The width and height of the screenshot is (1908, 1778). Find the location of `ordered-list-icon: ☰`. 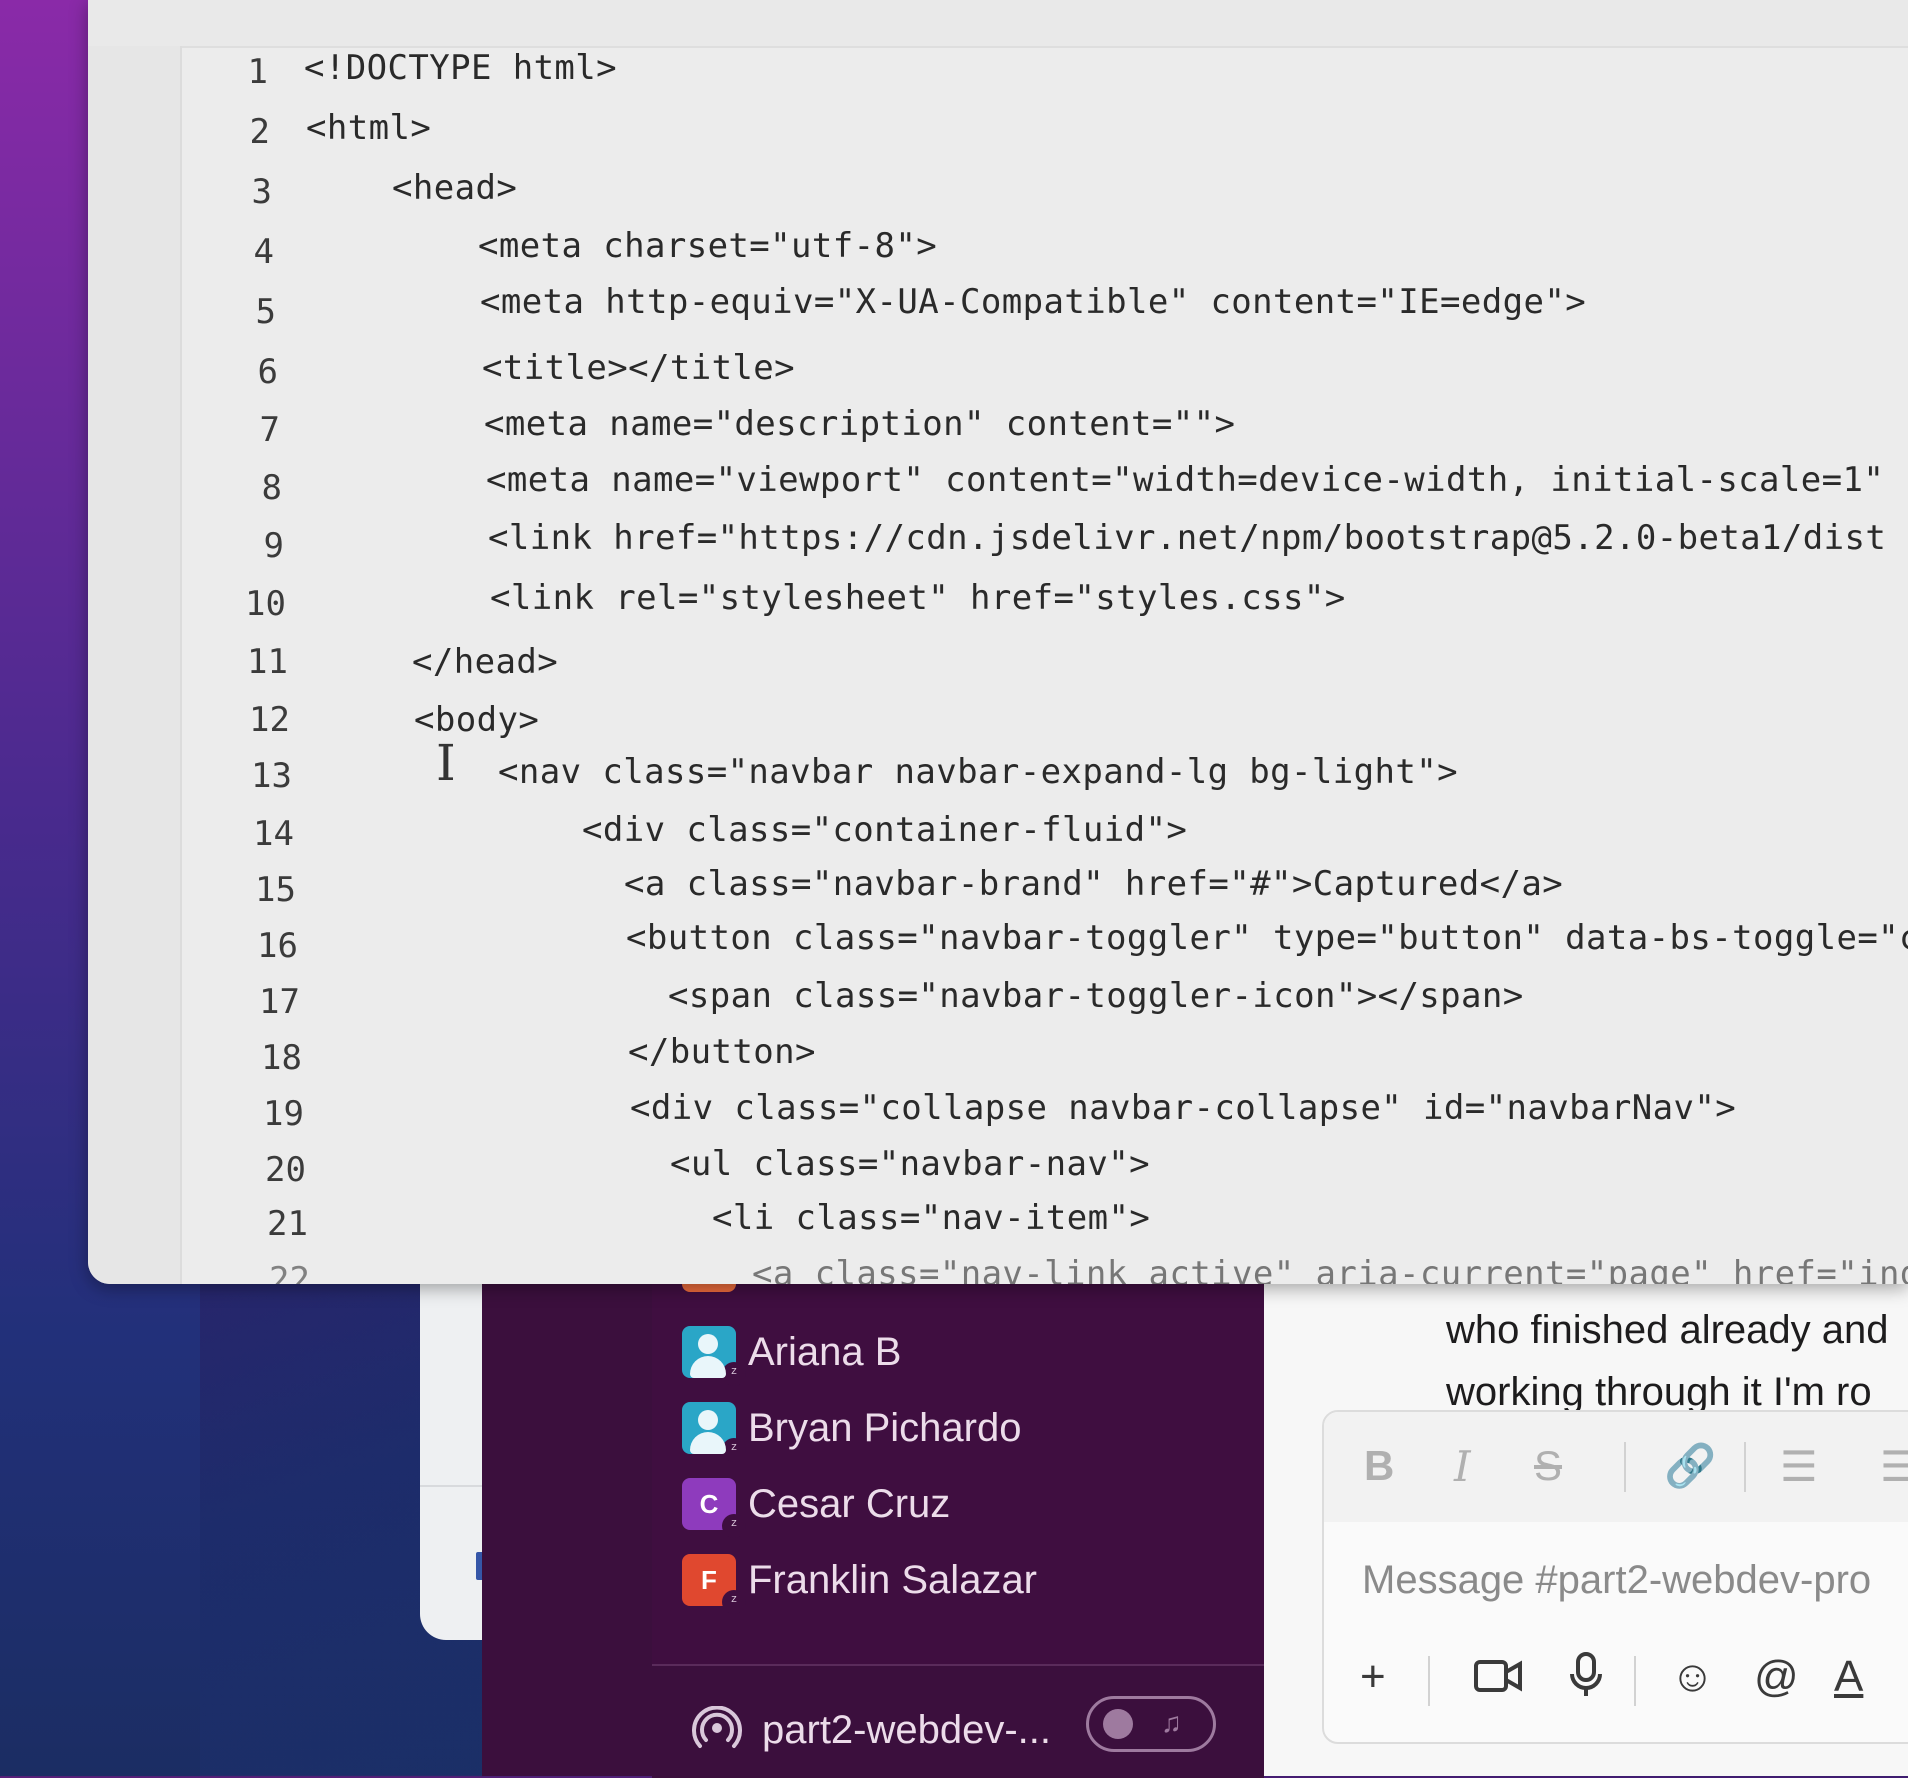

ordered-list-icon: ☰ is located at coordinates (1799, 1466).